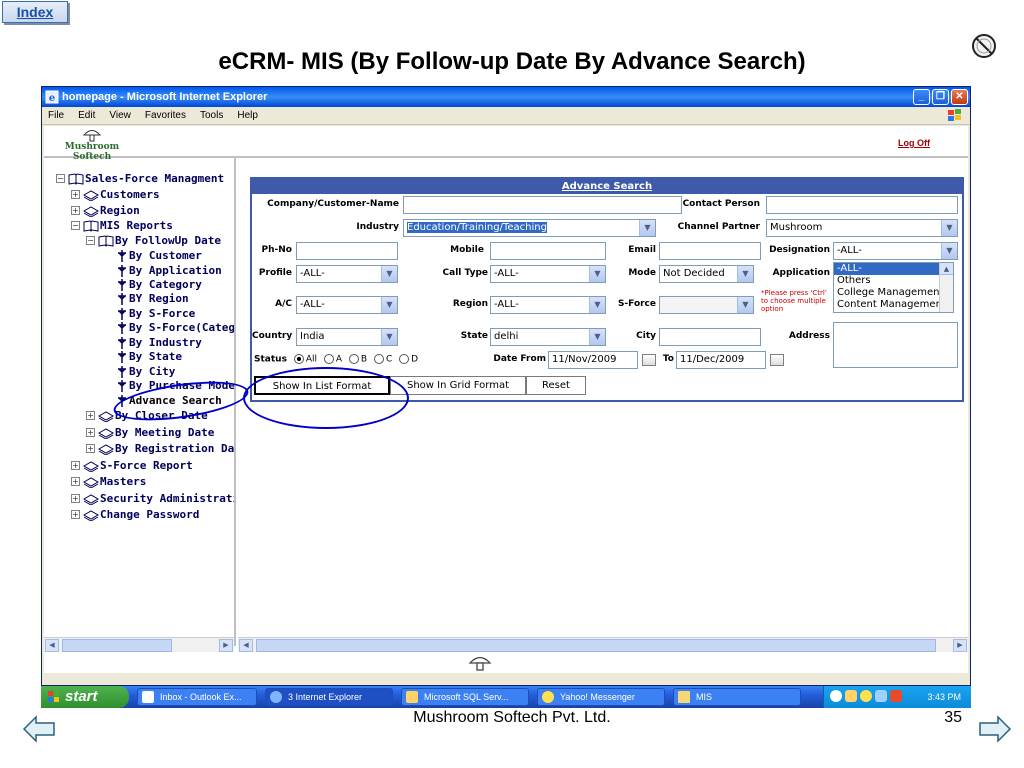 This screenshot has width=1024, height=768. I want to click on tray-security-icon, so click(896, 696).